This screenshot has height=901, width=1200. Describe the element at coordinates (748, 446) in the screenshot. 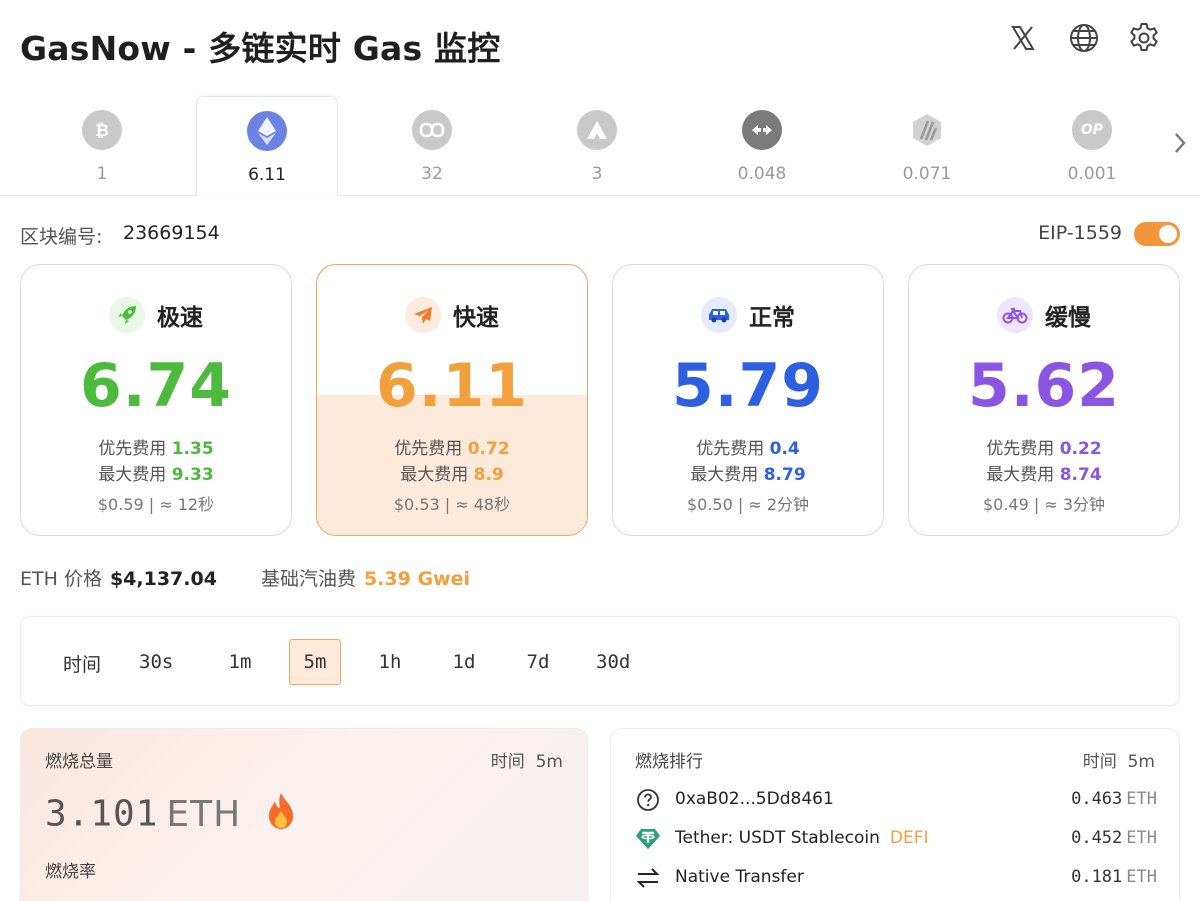

I see `priority-fee-row: 优先费用 0.4` at that location.